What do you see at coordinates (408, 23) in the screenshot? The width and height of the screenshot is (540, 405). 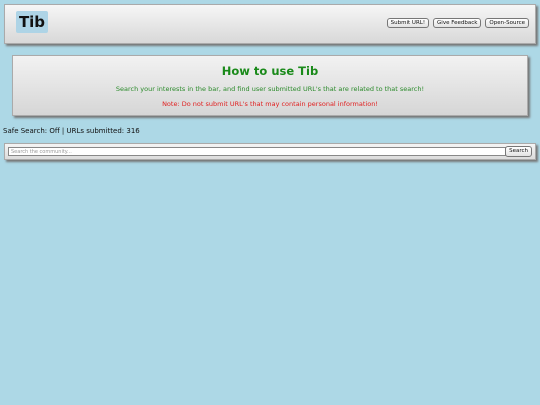 I see `submit-url-button: Submit URL!` at bounding box center [408, 23].